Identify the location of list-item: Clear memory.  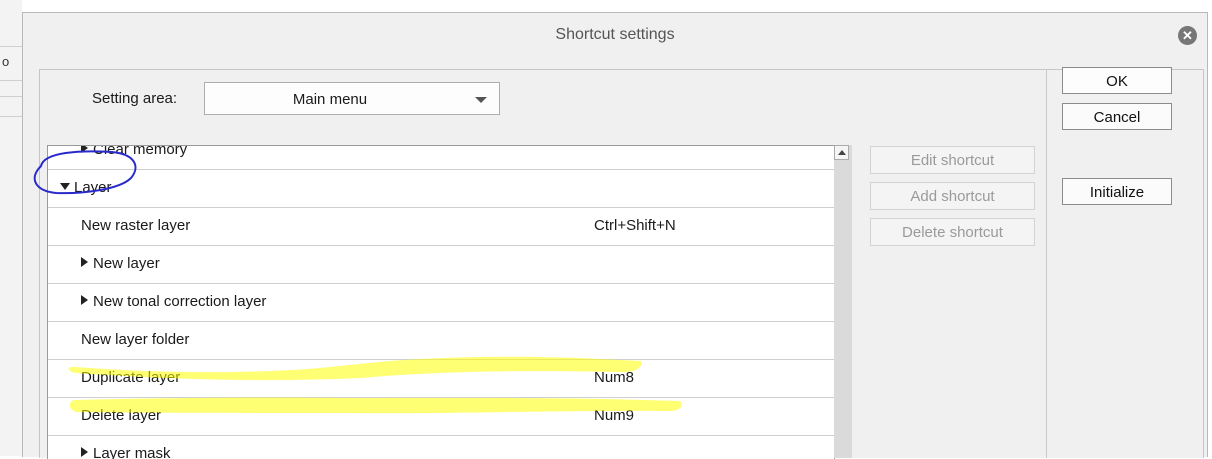
(441, 157).